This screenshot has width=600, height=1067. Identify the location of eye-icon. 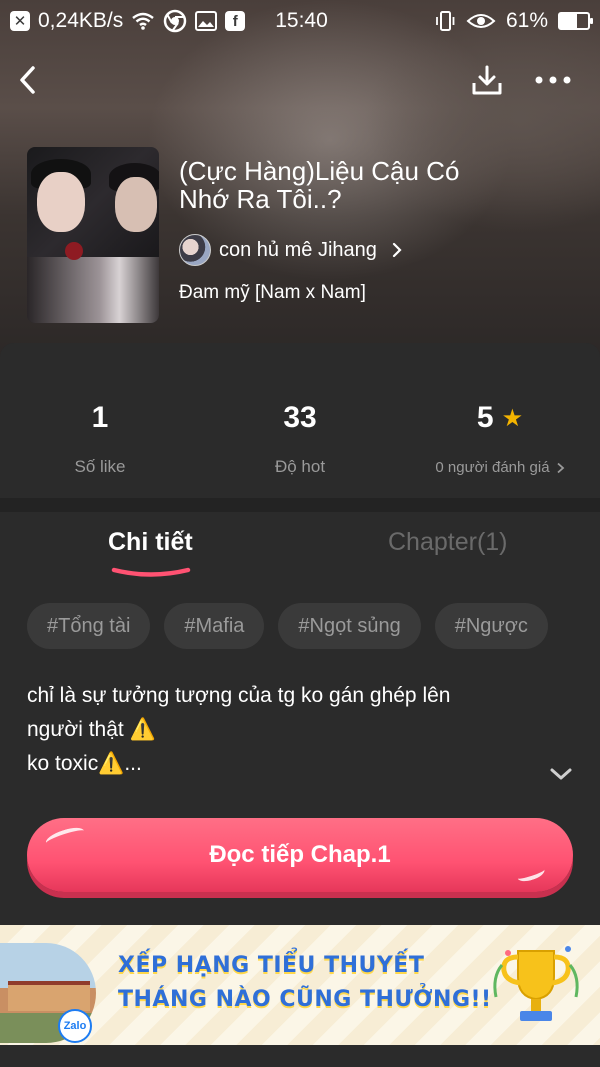
(481, 21).